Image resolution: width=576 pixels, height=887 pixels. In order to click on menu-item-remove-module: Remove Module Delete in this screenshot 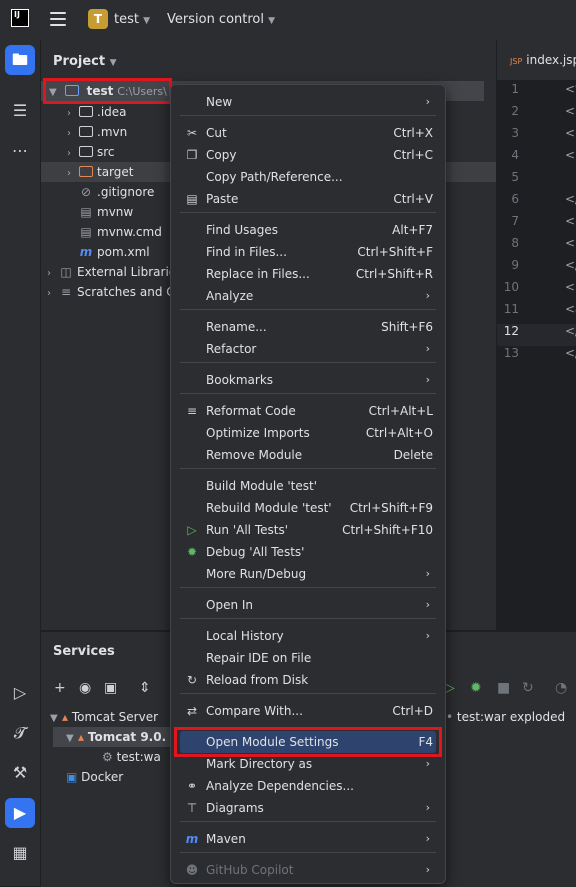, I will do `click(308, 455)`.